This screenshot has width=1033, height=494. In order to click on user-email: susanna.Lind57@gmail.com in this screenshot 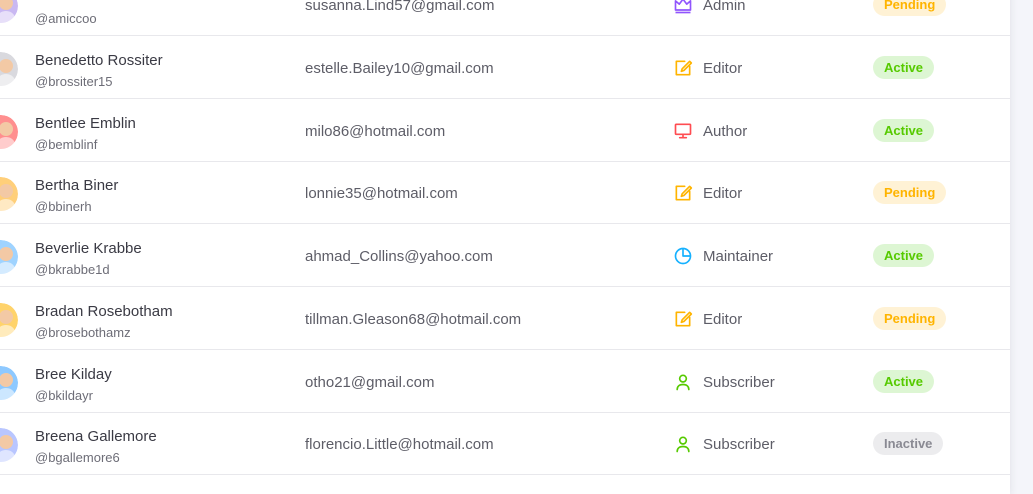, I will do `click(400, 7)`.